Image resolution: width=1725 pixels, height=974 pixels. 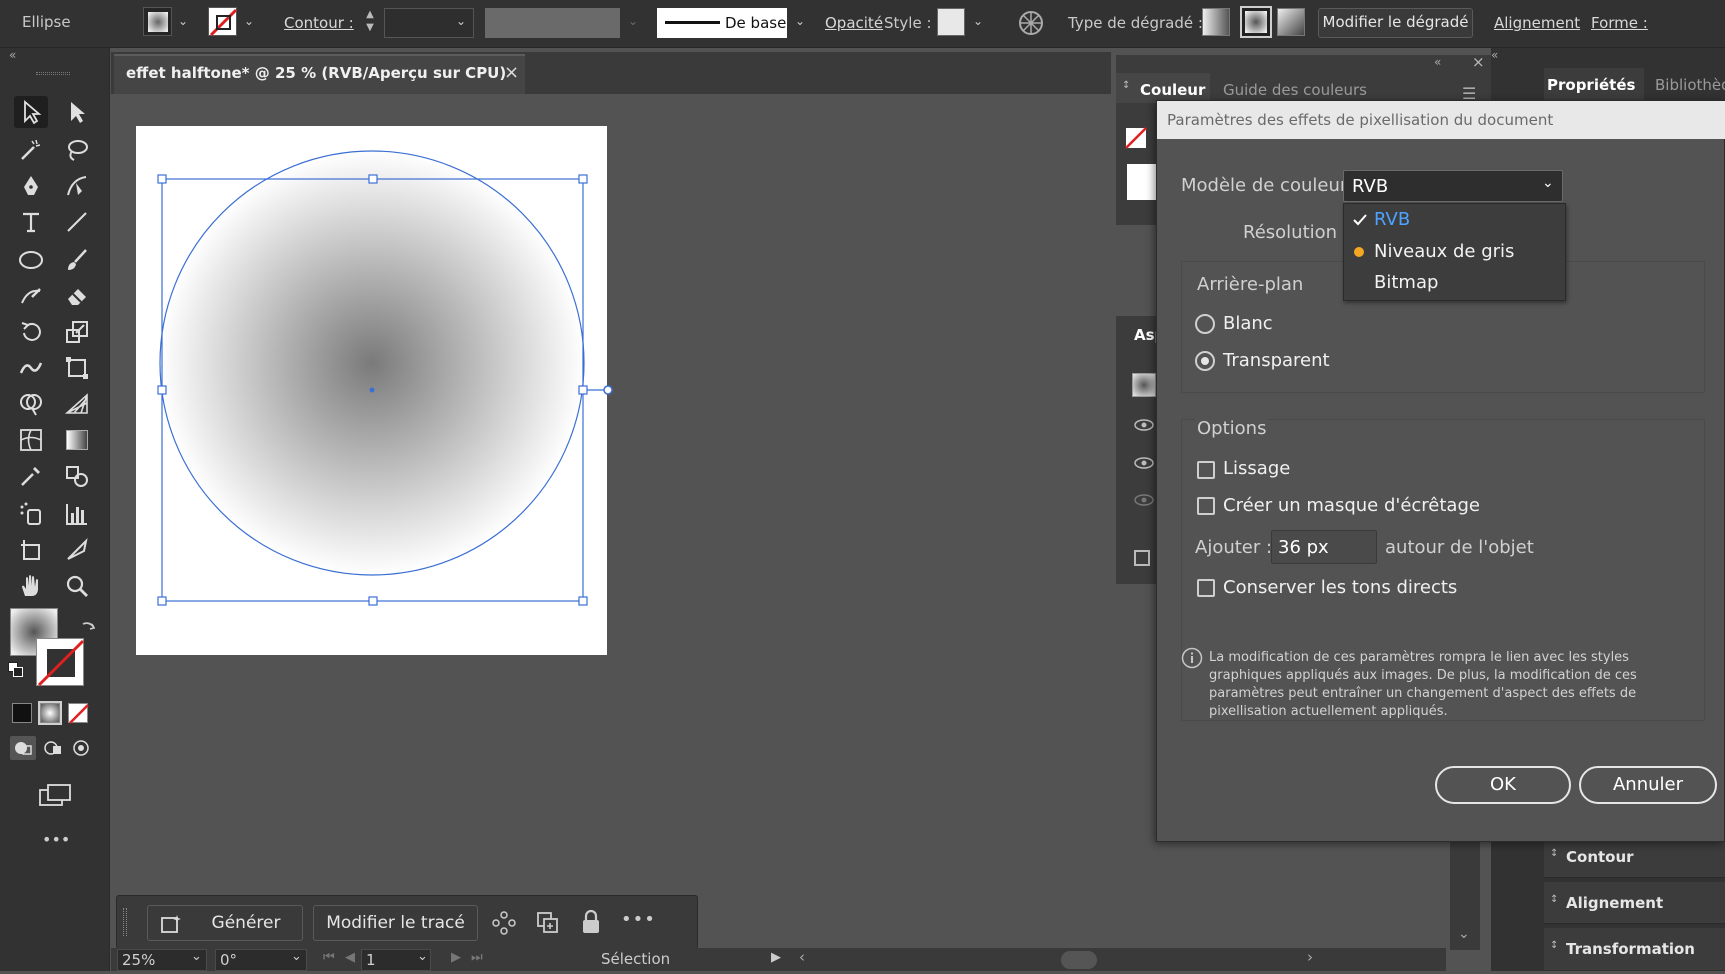 What do you see at coordinates (802, 957) in the screenshot?
I see `scroll-left-icon: ‹` at bounding box center [802, 957].